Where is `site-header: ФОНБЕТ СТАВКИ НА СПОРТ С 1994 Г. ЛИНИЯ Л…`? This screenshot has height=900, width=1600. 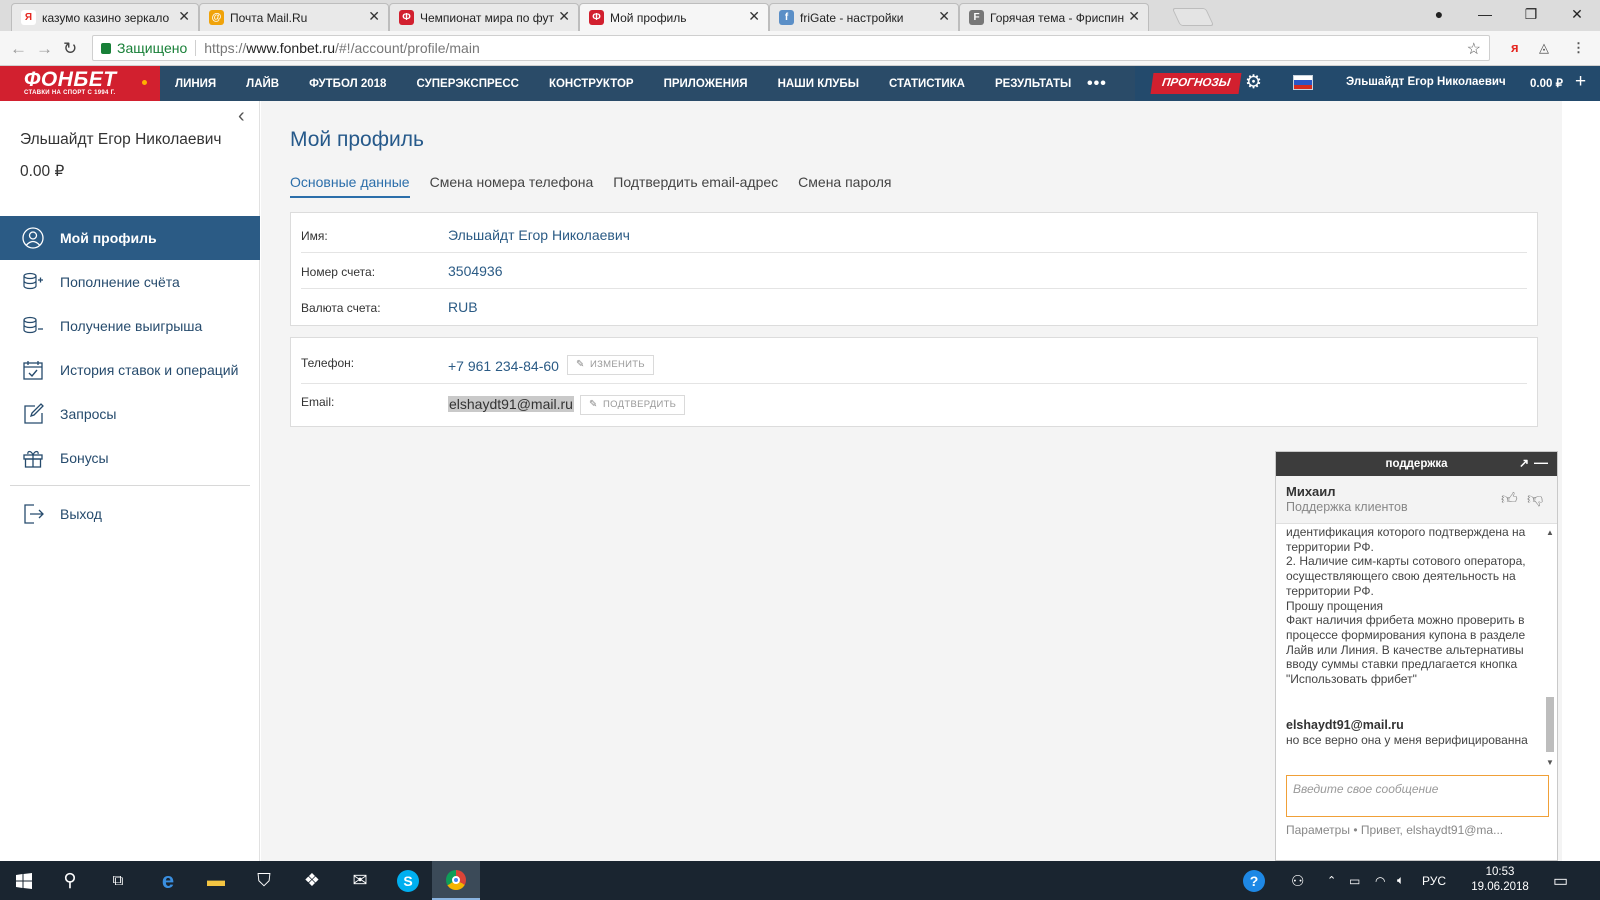 site-header: ФОНБЕТ СТАВКИ НА СПОРТ С 1994 Г. ЛИНИЯ Л… is located at coordinates (800, 83).